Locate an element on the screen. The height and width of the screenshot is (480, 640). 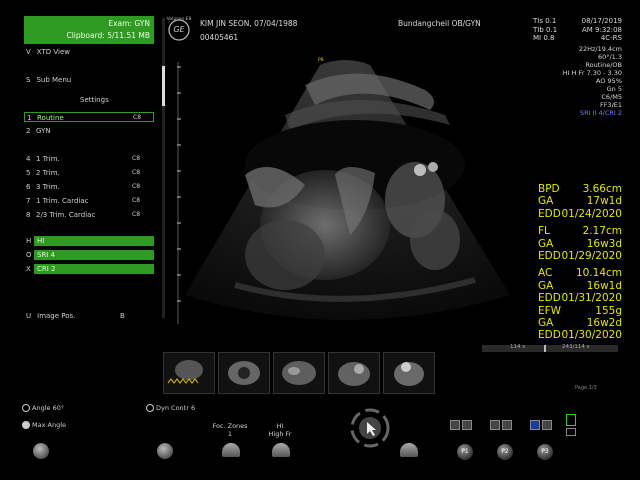
p1-button: P1 is located at coordinates (465, 452).